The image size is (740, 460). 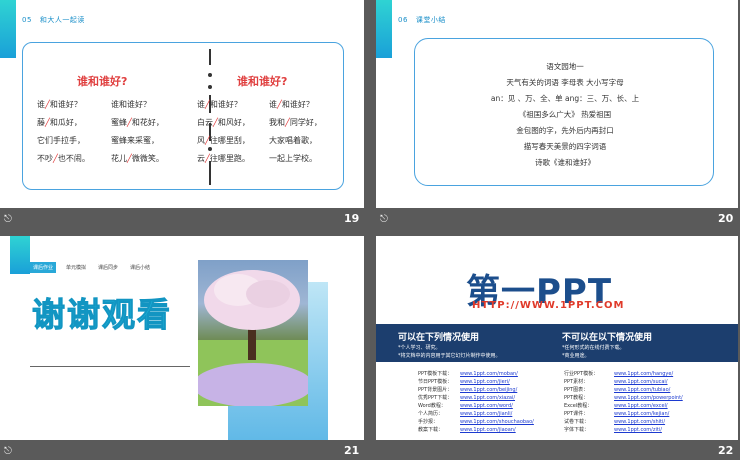 What do you see at coordinates (449, 356) in the screenshot?
I see `can-use-item: *将文档中的内容用于其它幻灯片制作中使用。` at bounding box center [449, 356].